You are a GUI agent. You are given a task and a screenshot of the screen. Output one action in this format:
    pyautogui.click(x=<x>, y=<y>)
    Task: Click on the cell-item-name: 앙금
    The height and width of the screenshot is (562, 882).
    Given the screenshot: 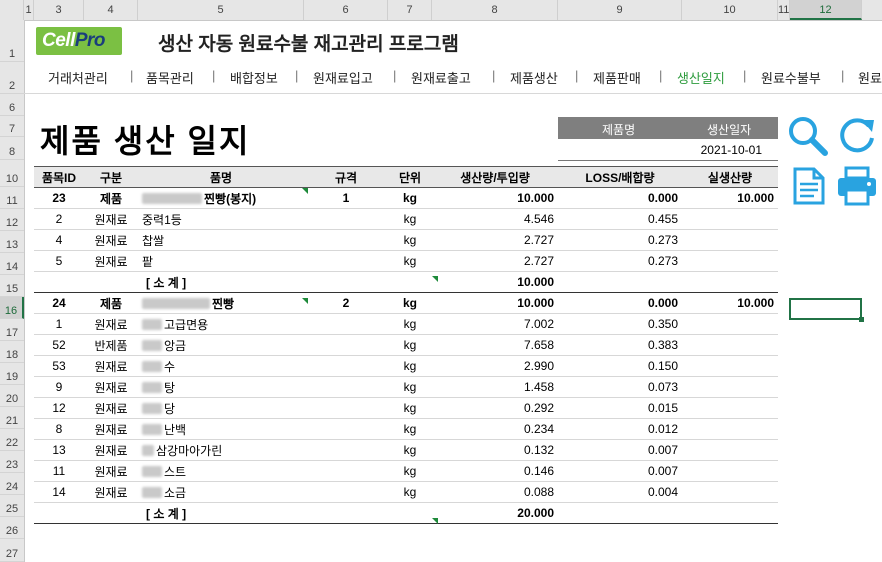 What is the action you would take?
    pyautogui.click(x=221, y=345)
    